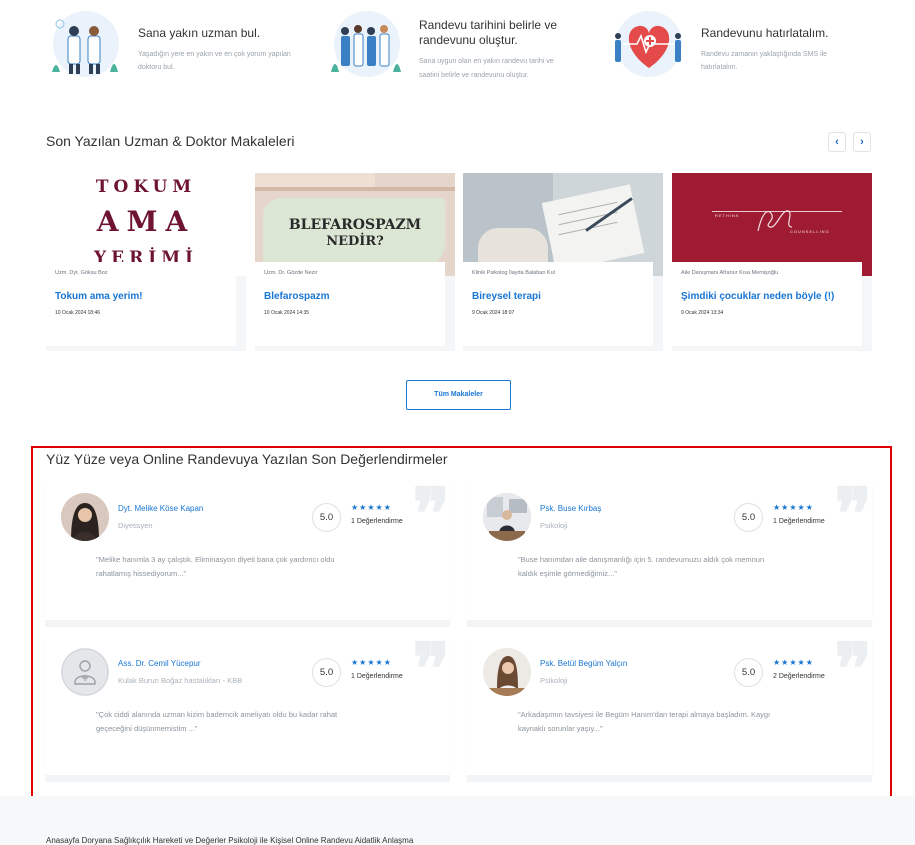  What do you see at coordinates (160, 508) in the screenshot?
I see `reviewer-doctor-name: Dyt. Melike Köse Kapan` at bounding box center [160, 508].